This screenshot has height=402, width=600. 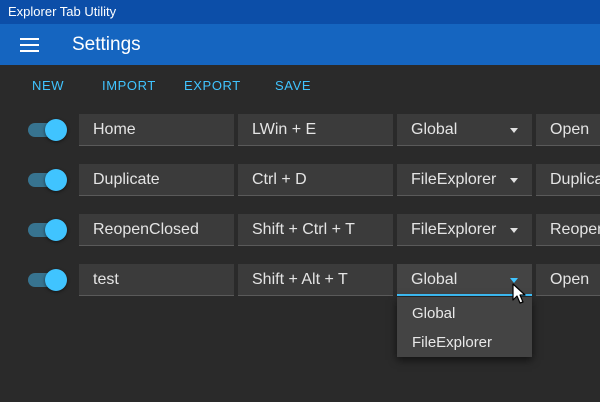 What do you see at coordinates (519, 293) in the screenshot?
I see `mouse-pointer-icon` at bounding box center [519, 293].